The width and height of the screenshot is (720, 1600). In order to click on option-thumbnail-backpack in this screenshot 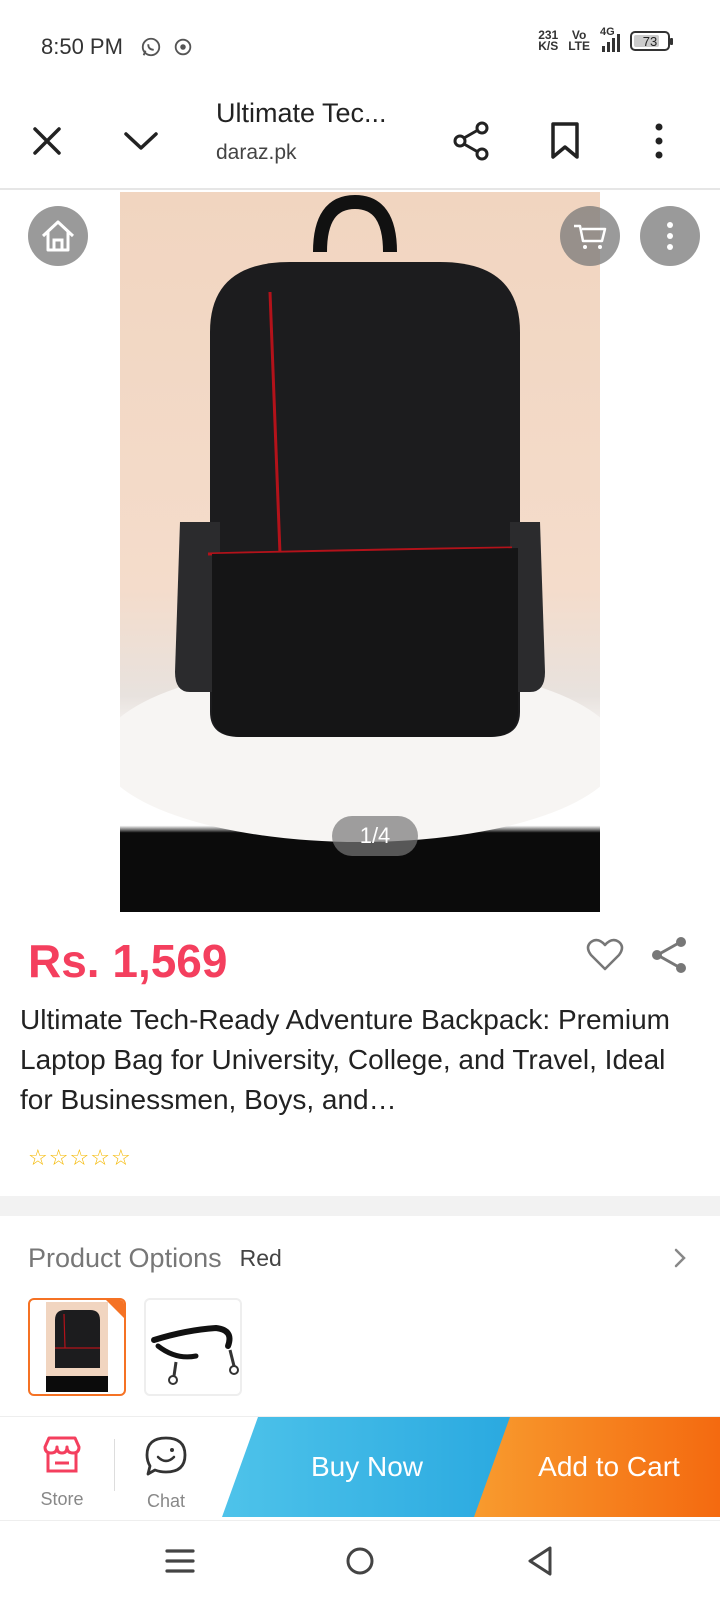, I will do `click(77, 1347)`.